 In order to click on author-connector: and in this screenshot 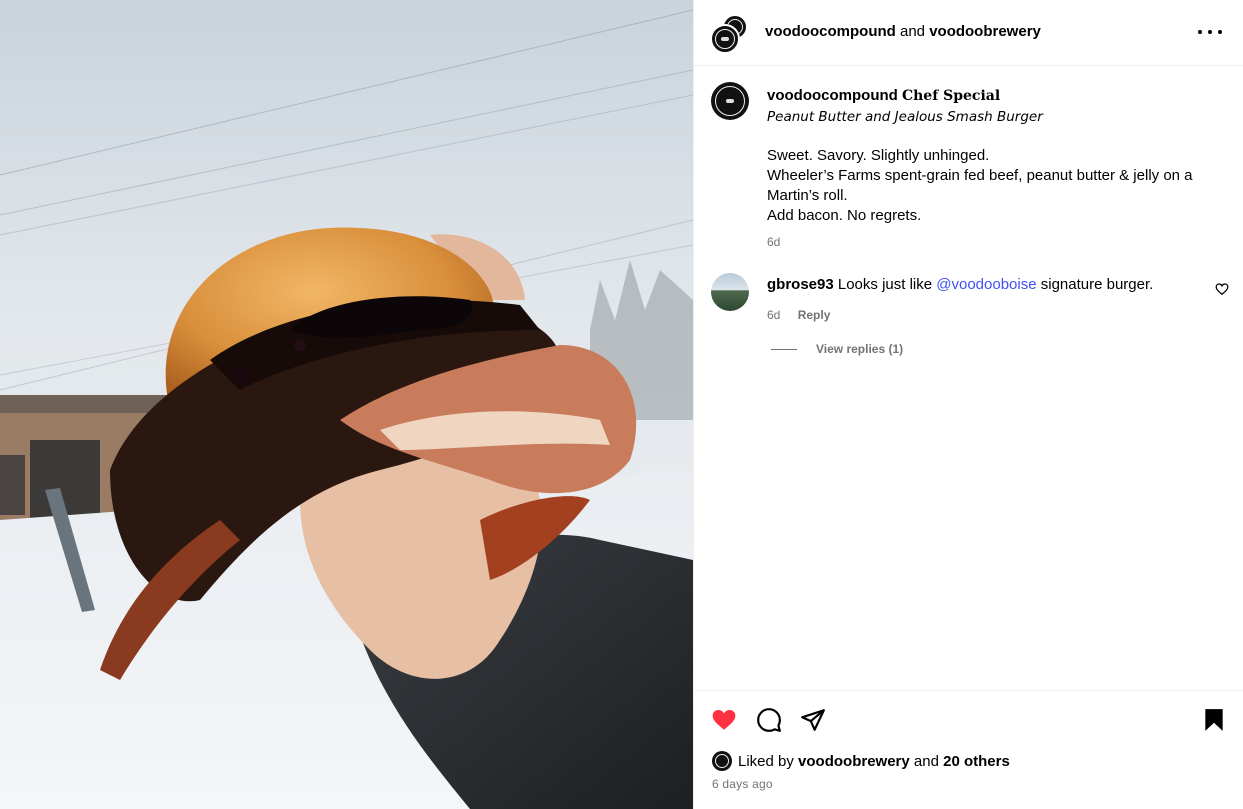, I will do `click(912, 31)`.